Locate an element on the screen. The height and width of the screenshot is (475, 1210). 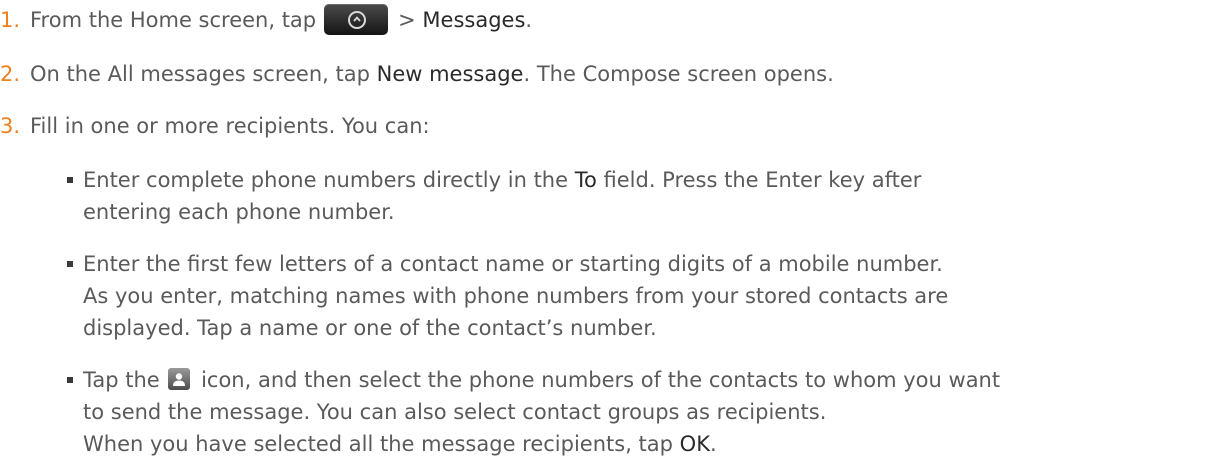
bullet-line: entering each phone number. is located at coordinates (239, 212).